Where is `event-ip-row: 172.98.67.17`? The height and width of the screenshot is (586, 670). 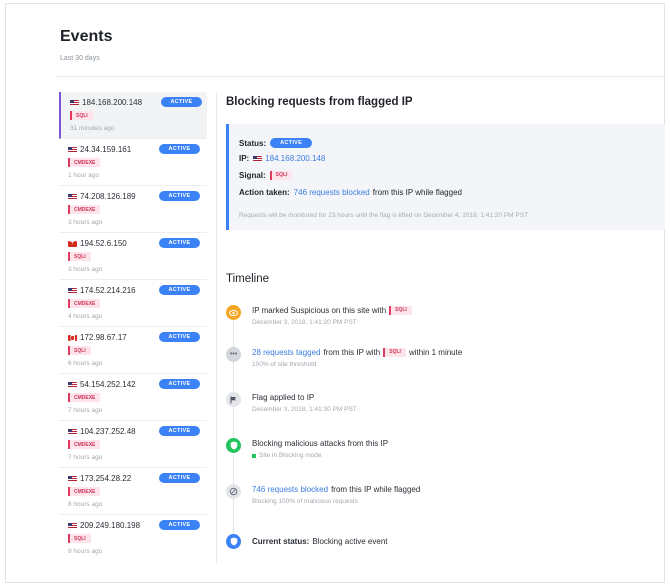 event-ip-row: 172.98.67.17 is located at coordinates (97, 337).